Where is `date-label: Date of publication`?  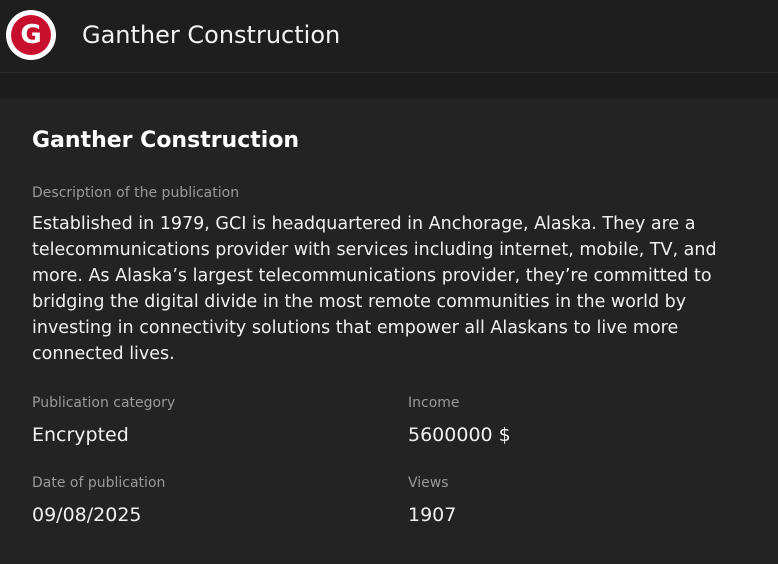 date-label: Date of publication is located at coordinates (99, 483).